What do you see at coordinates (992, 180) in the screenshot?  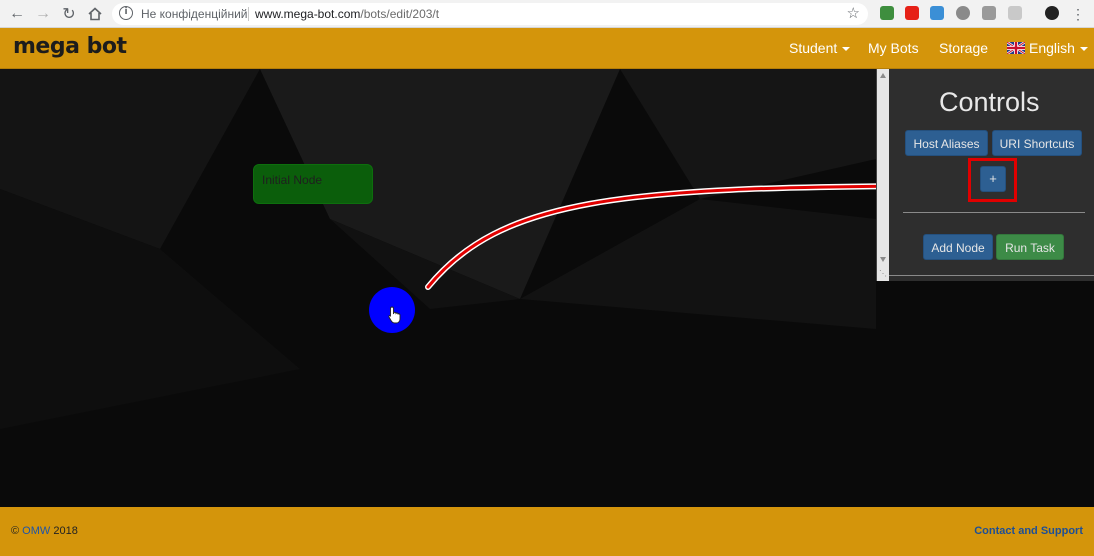 I see `plus-button-highlight` at bounding box center [992, 180].